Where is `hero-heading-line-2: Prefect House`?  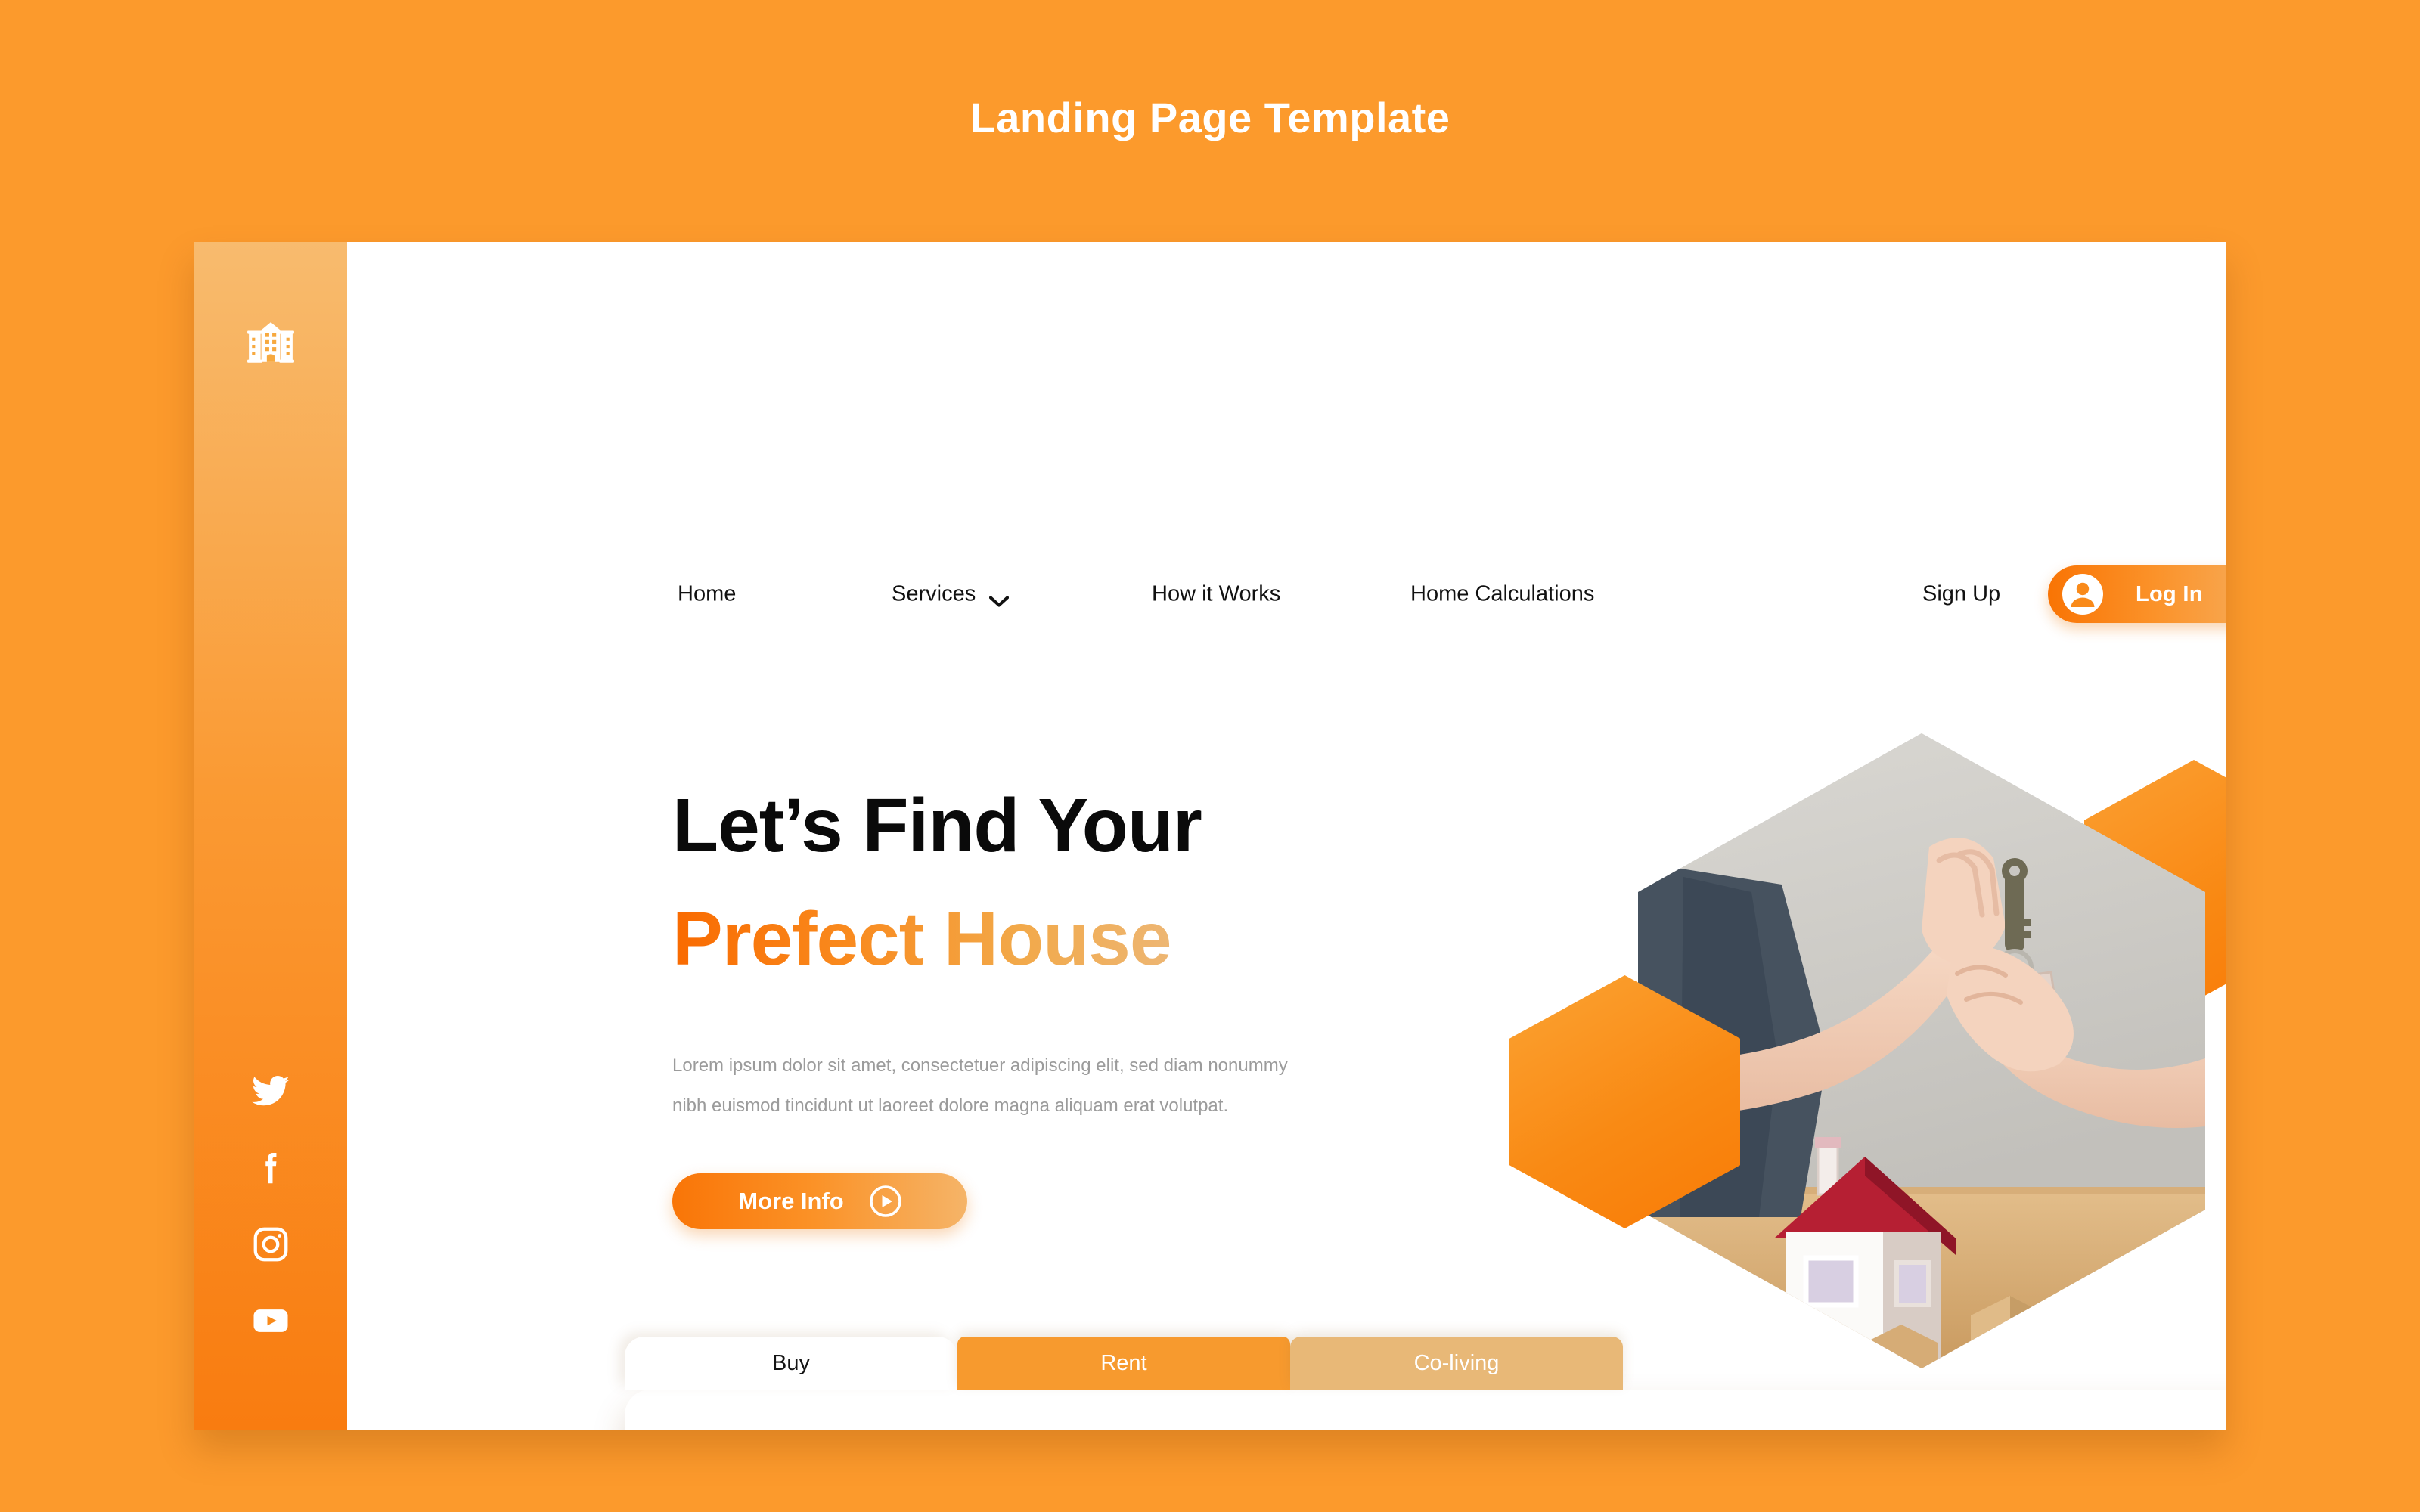 hero-heading-line-2: Prefect House is located at coordinates (921, 939).